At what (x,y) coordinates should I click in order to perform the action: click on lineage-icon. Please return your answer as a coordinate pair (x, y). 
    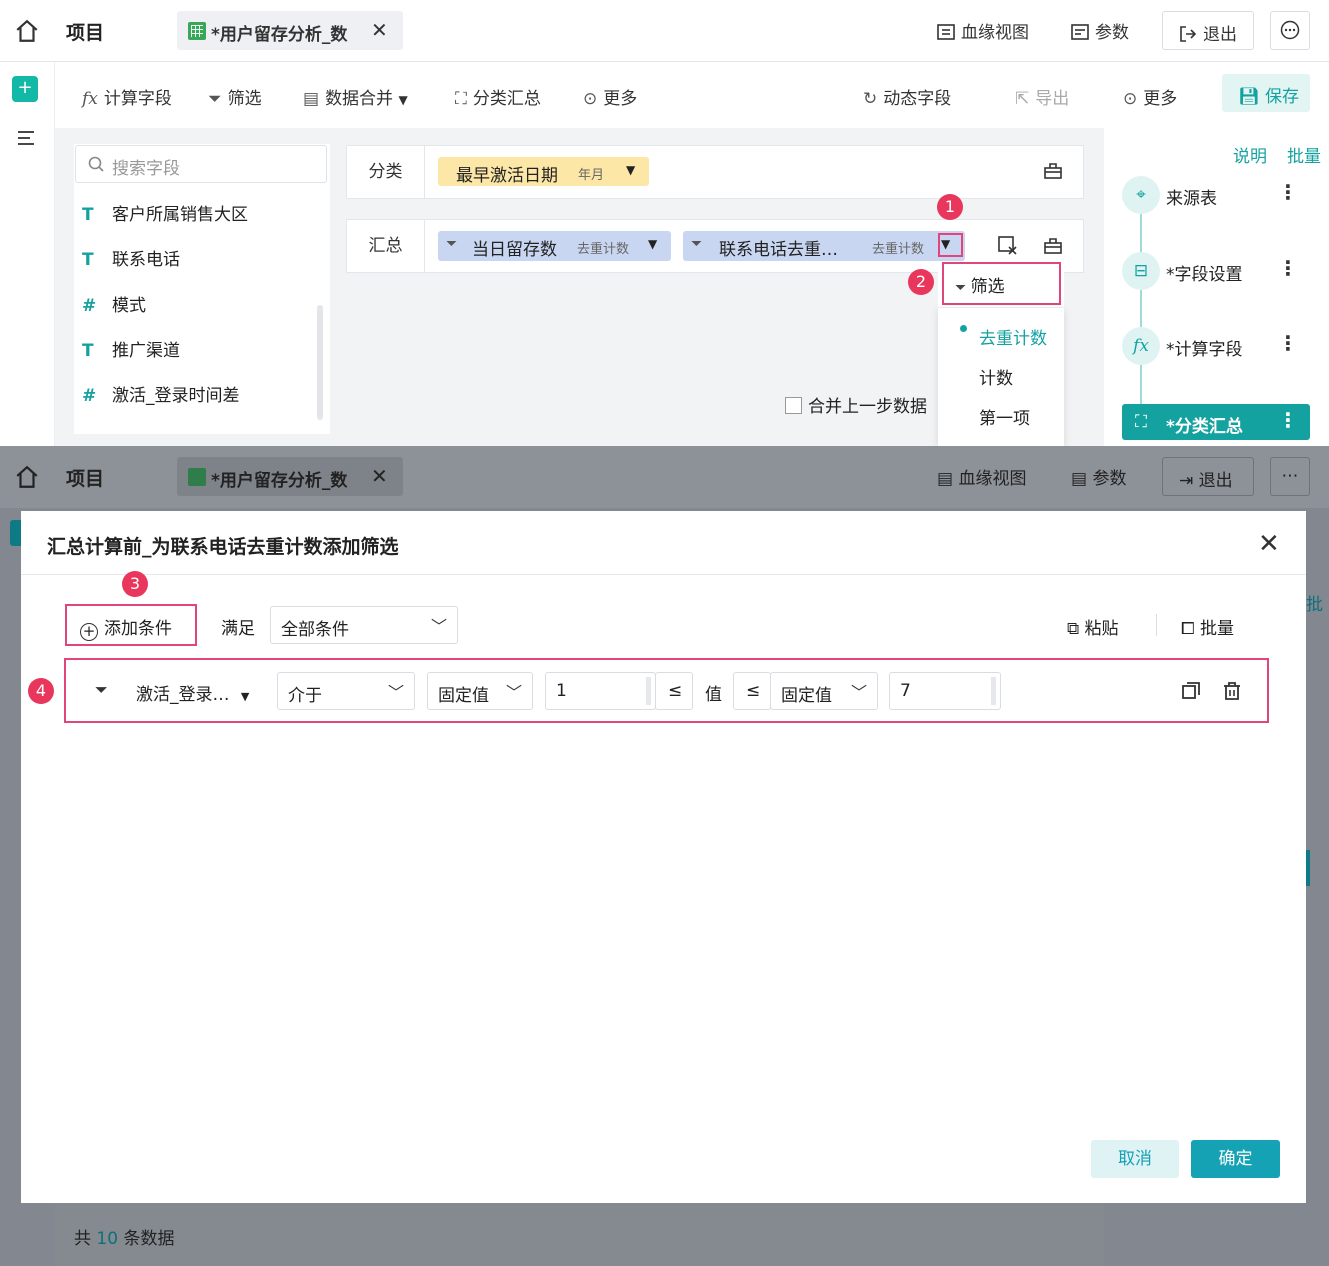
    Looking at the image, I should click on (946, 32).